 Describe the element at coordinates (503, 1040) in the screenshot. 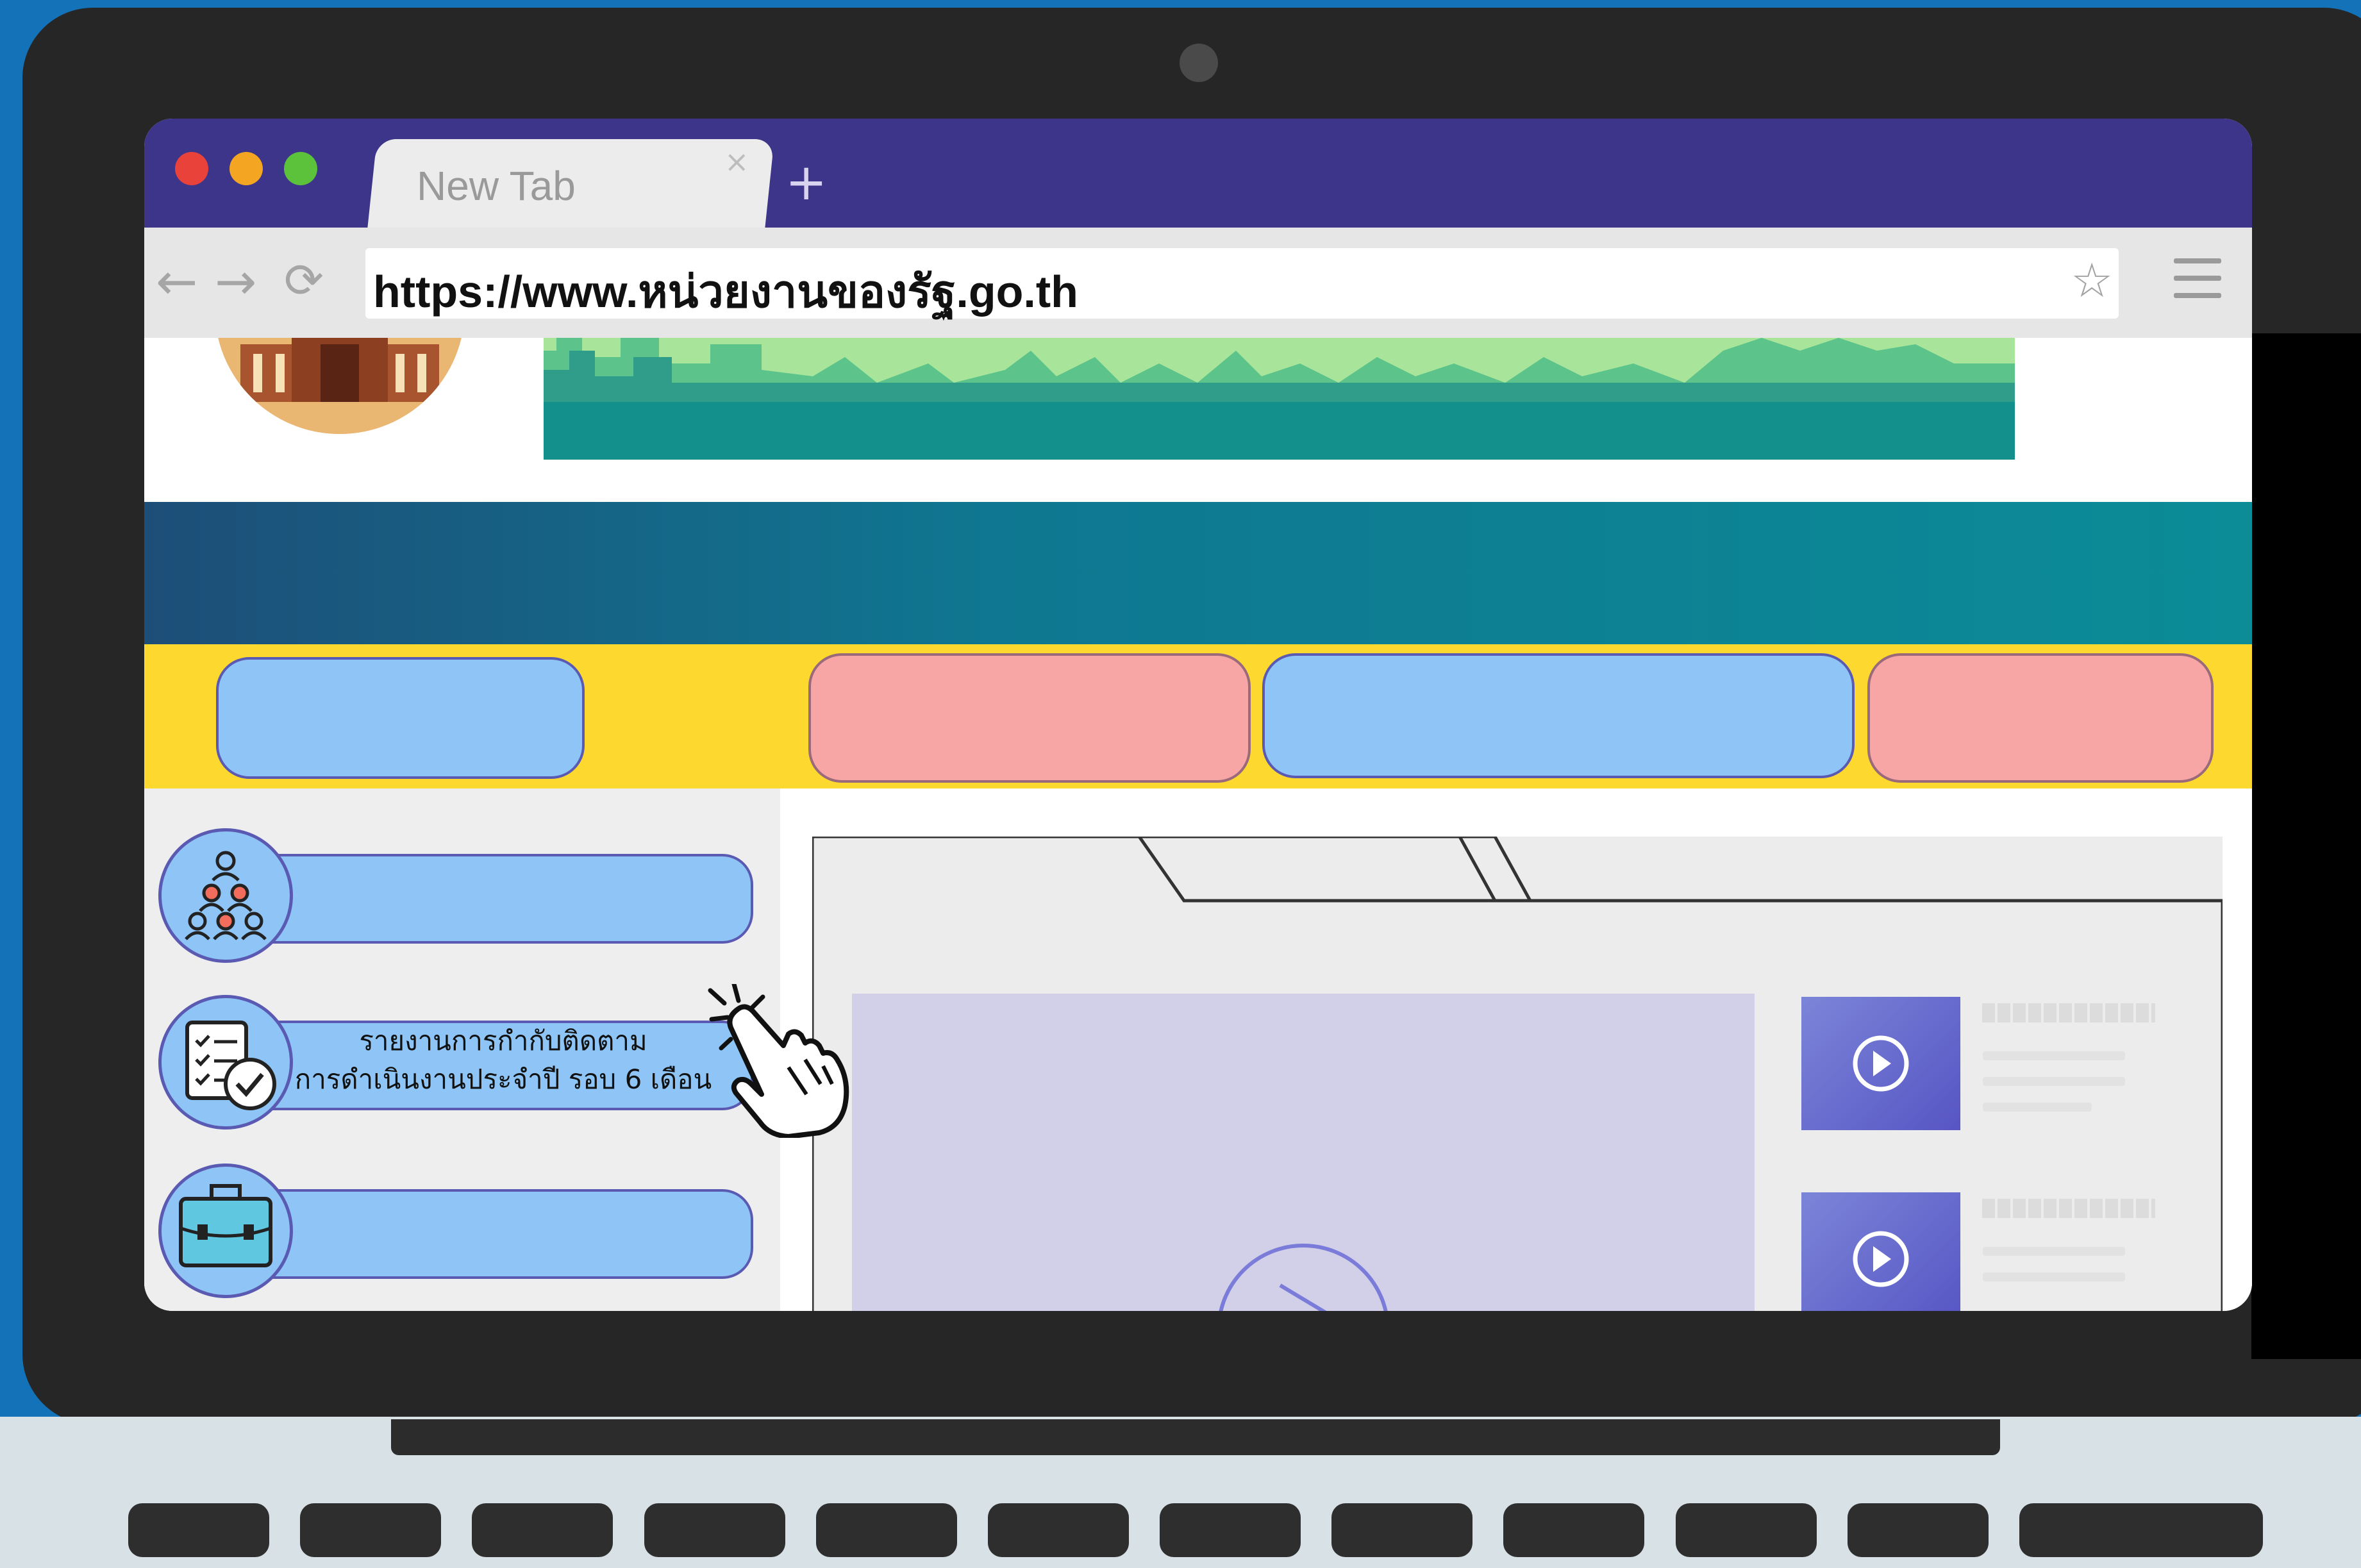

I see `annual-report-line-1: รายงานการกำกับติดตาม` at that location.